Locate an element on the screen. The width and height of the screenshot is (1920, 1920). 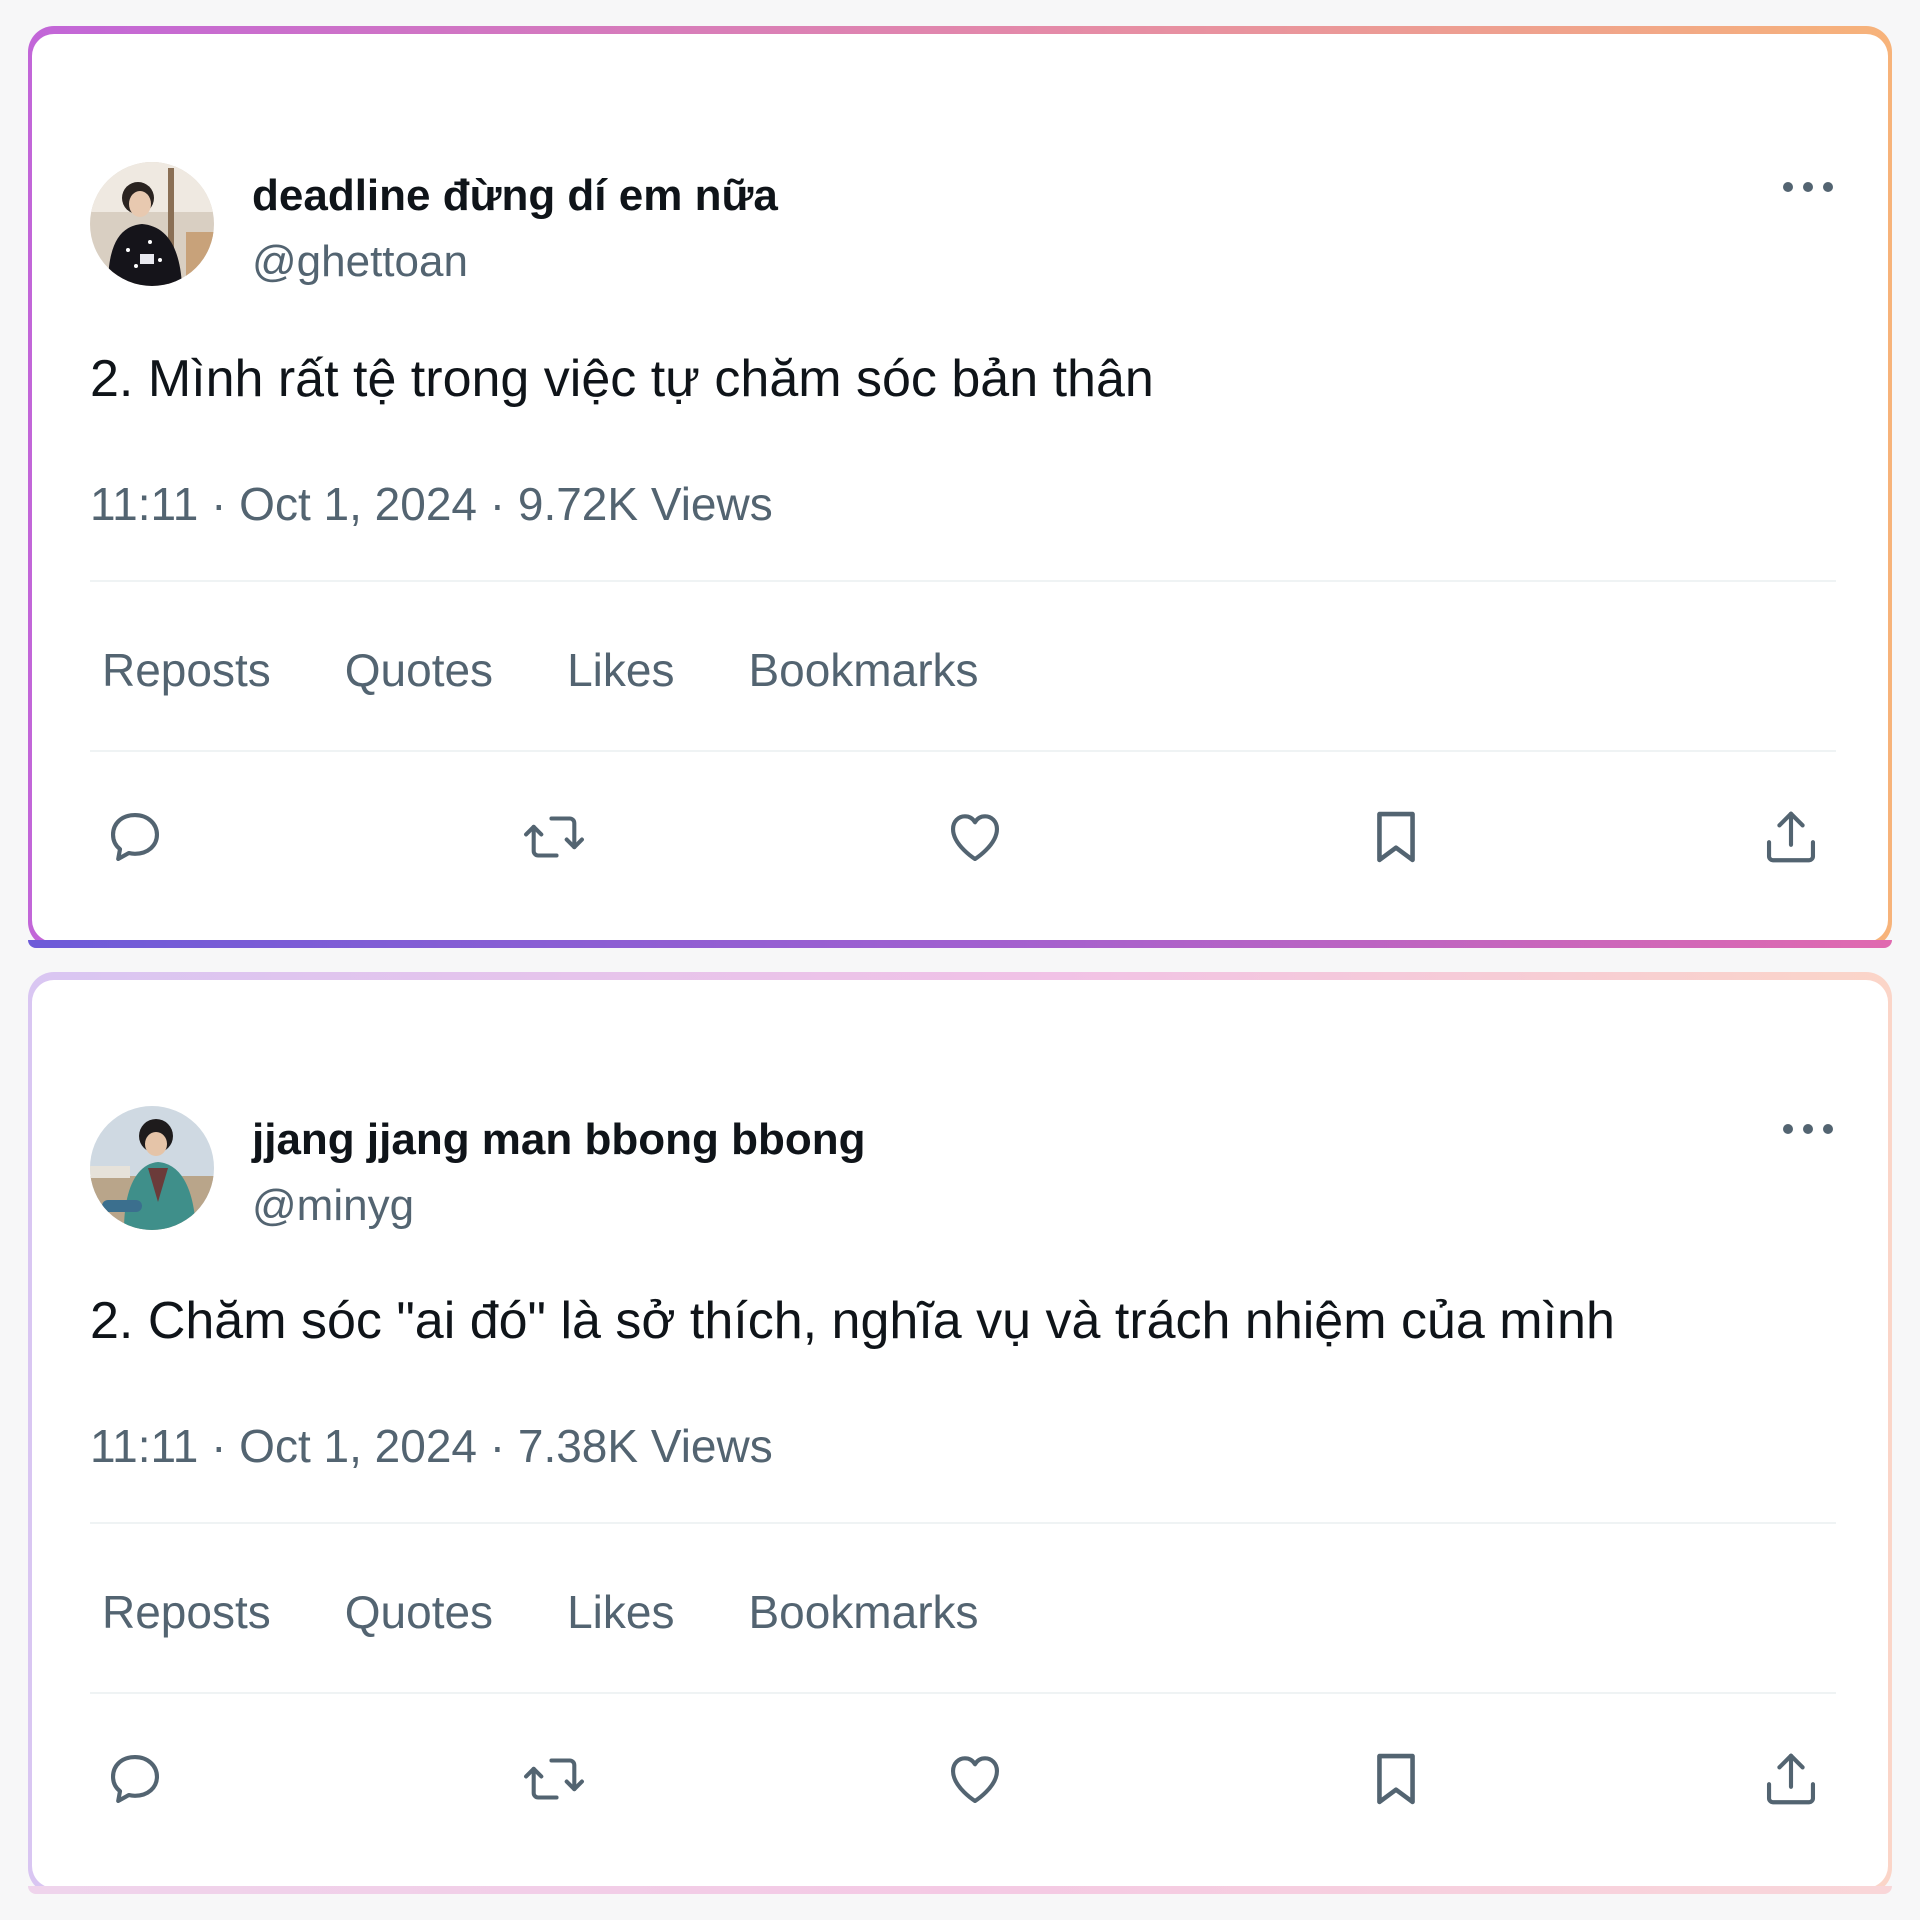
author-names: jjang jjang man bbong bbong @minyg is located at coordinates (559, 1173).